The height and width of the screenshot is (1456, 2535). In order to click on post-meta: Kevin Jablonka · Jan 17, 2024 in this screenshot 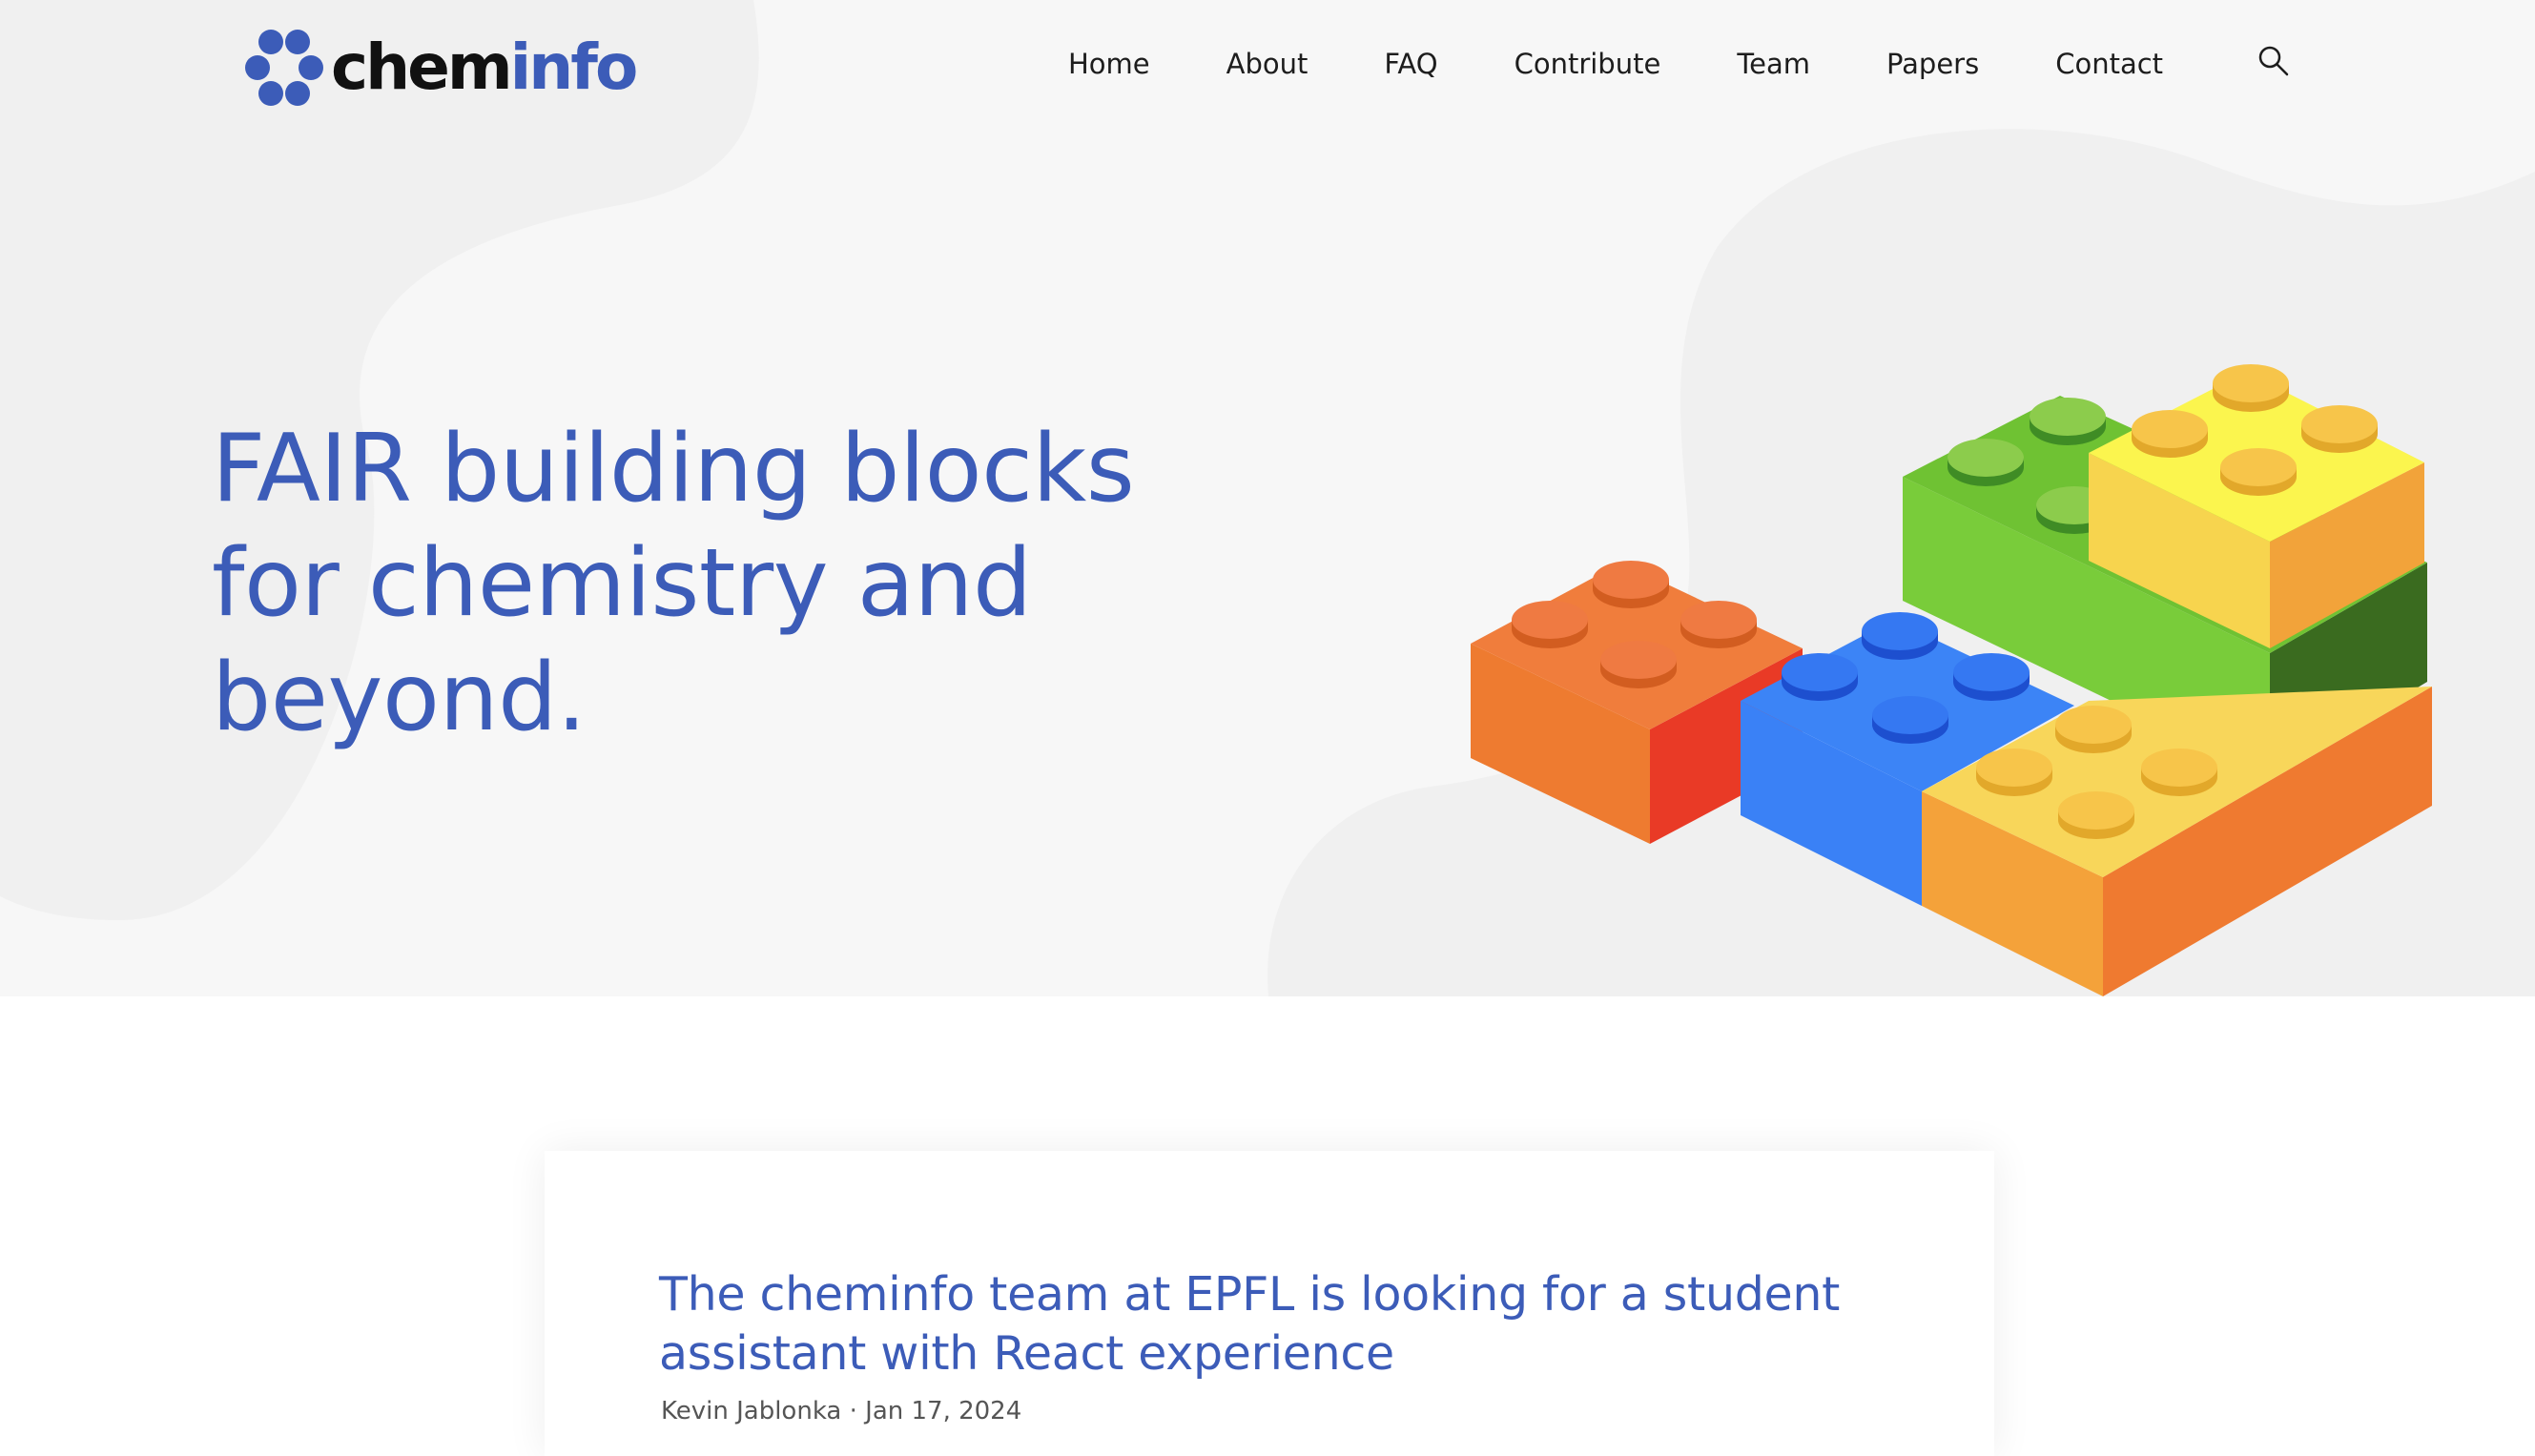, I will do `click(841, 1411)`.